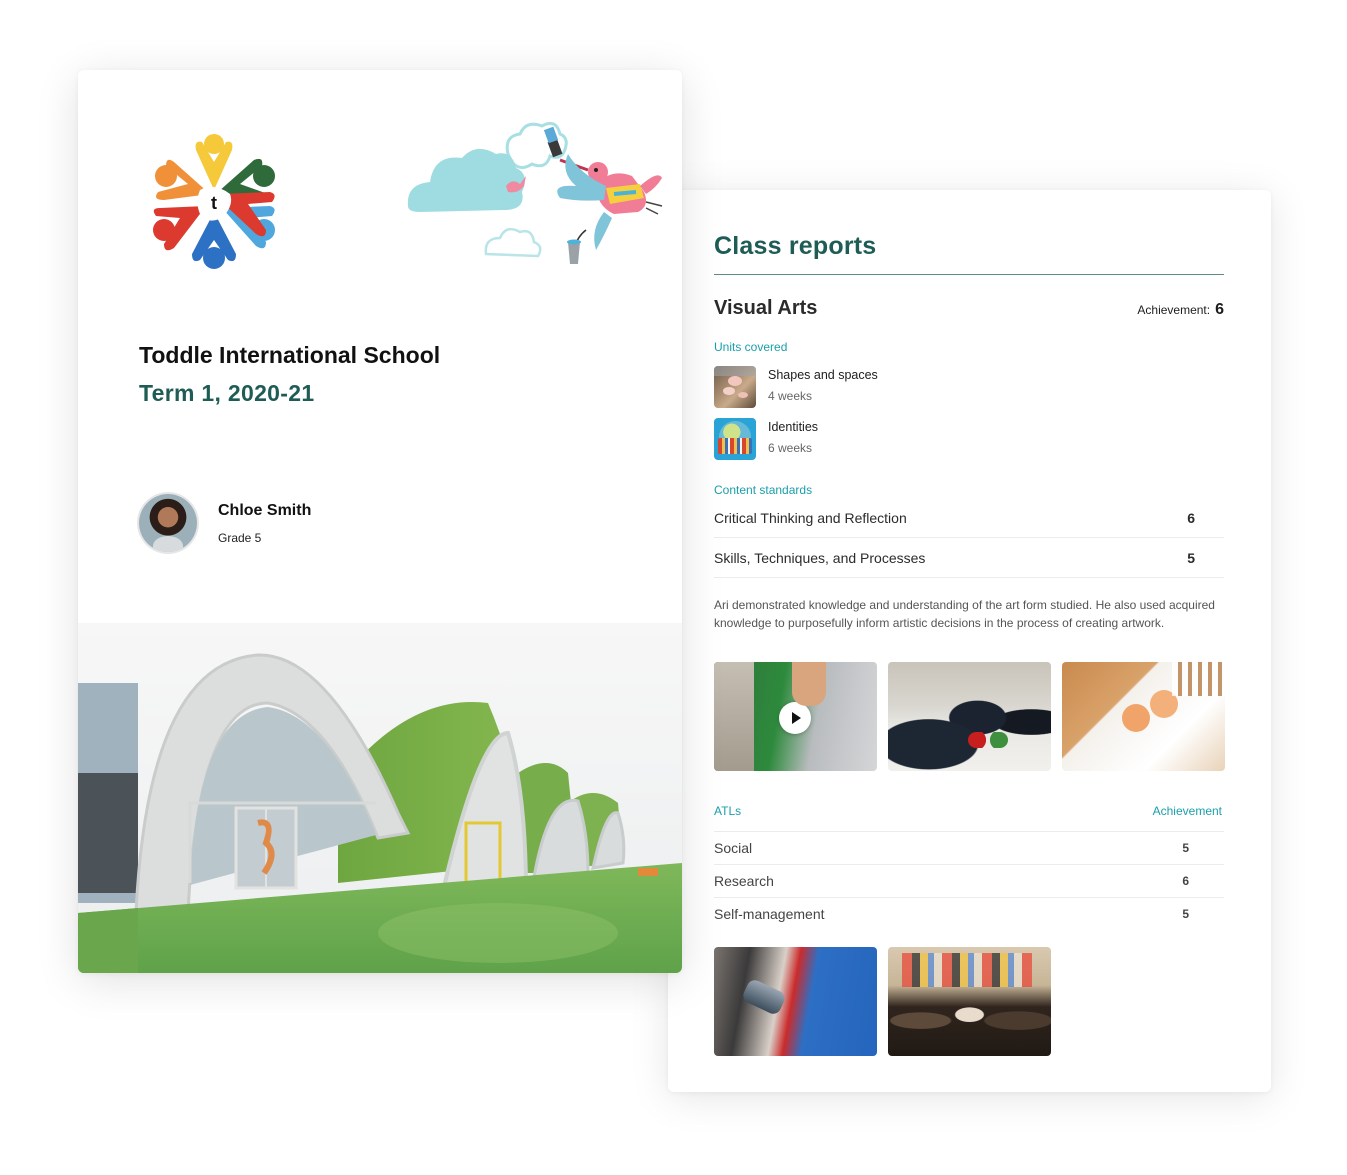  Describe the element at coordinates (793, 427) in the screenshot. I see `unit-name: Identities` at that location.